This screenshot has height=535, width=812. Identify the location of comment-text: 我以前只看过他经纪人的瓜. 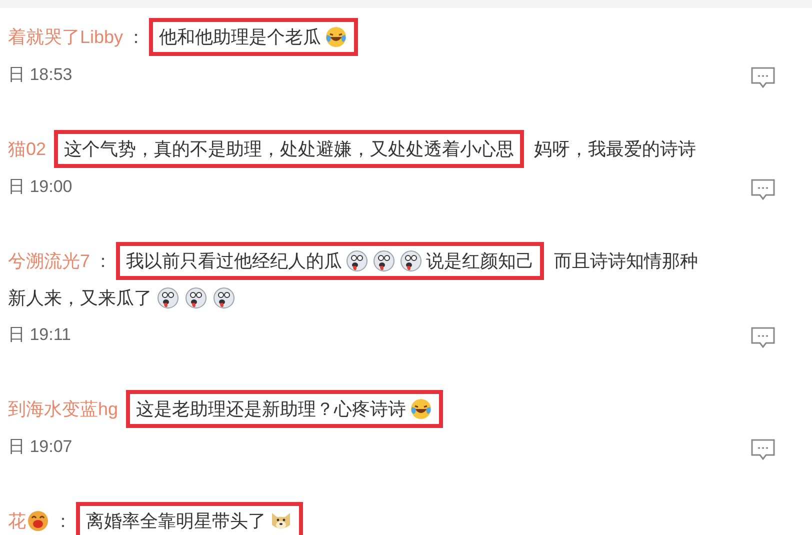
(234, 261).